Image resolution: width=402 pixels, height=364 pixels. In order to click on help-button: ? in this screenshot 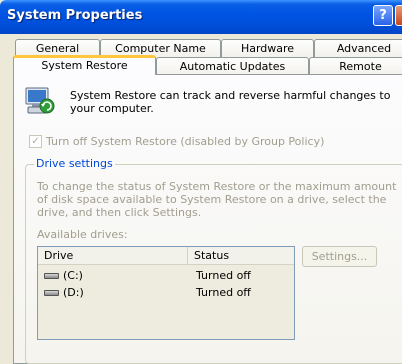, I will do `click(383, 15)`.